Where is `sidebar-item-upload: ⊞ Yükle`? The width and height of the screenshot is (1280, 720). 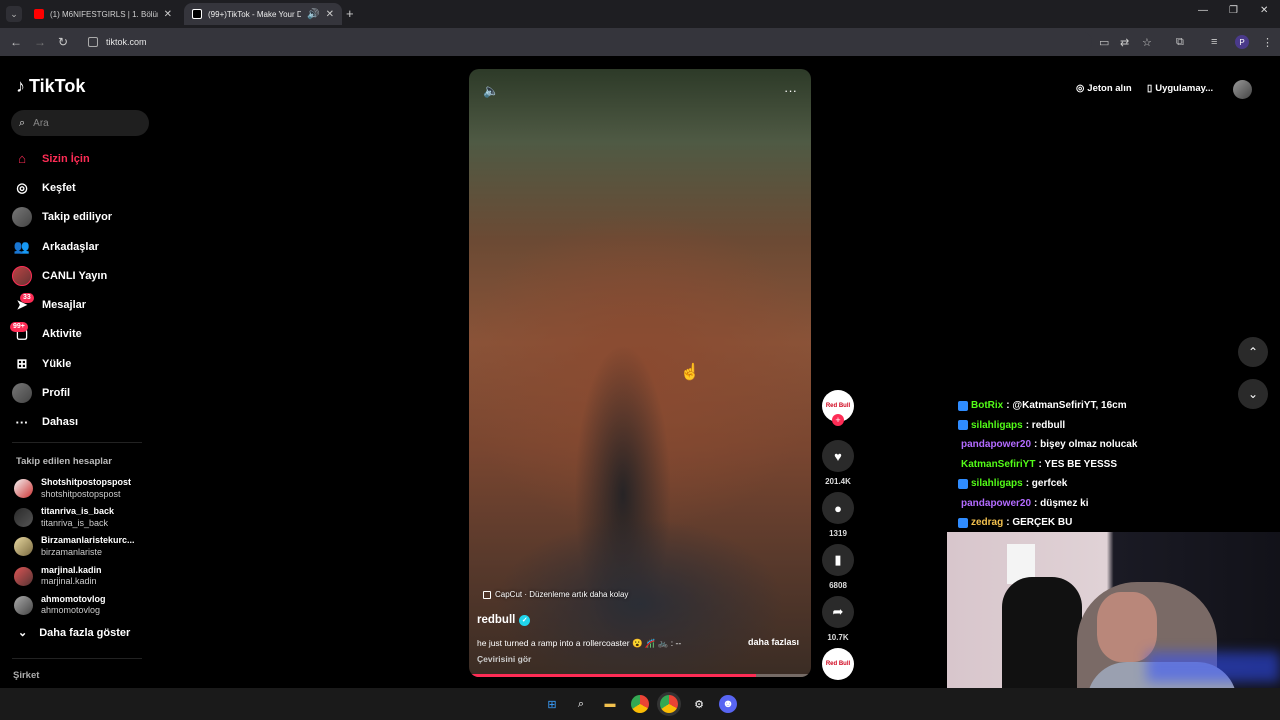
sidebar-item-upload: ⊞ Yükle is located at coordinates (82, 363).